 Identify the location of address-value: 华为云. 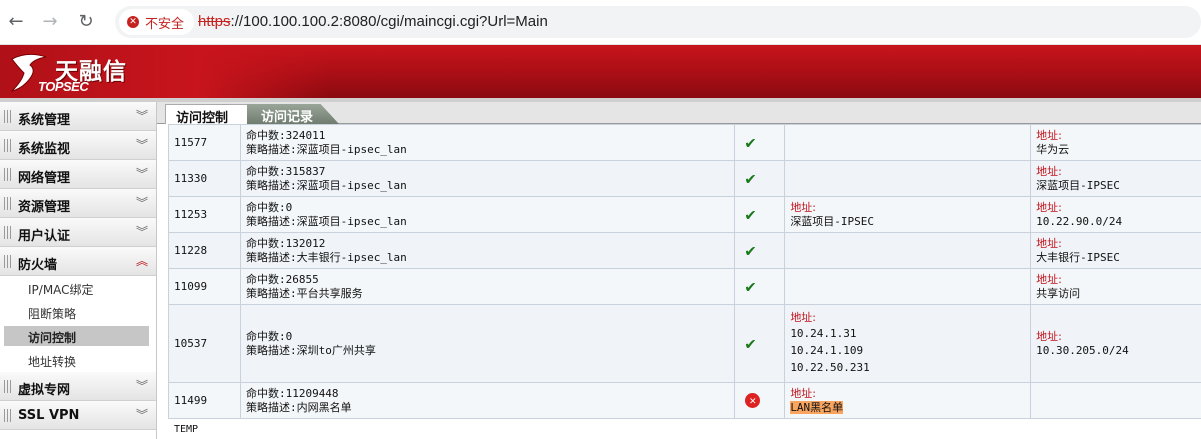
(1053, 149).